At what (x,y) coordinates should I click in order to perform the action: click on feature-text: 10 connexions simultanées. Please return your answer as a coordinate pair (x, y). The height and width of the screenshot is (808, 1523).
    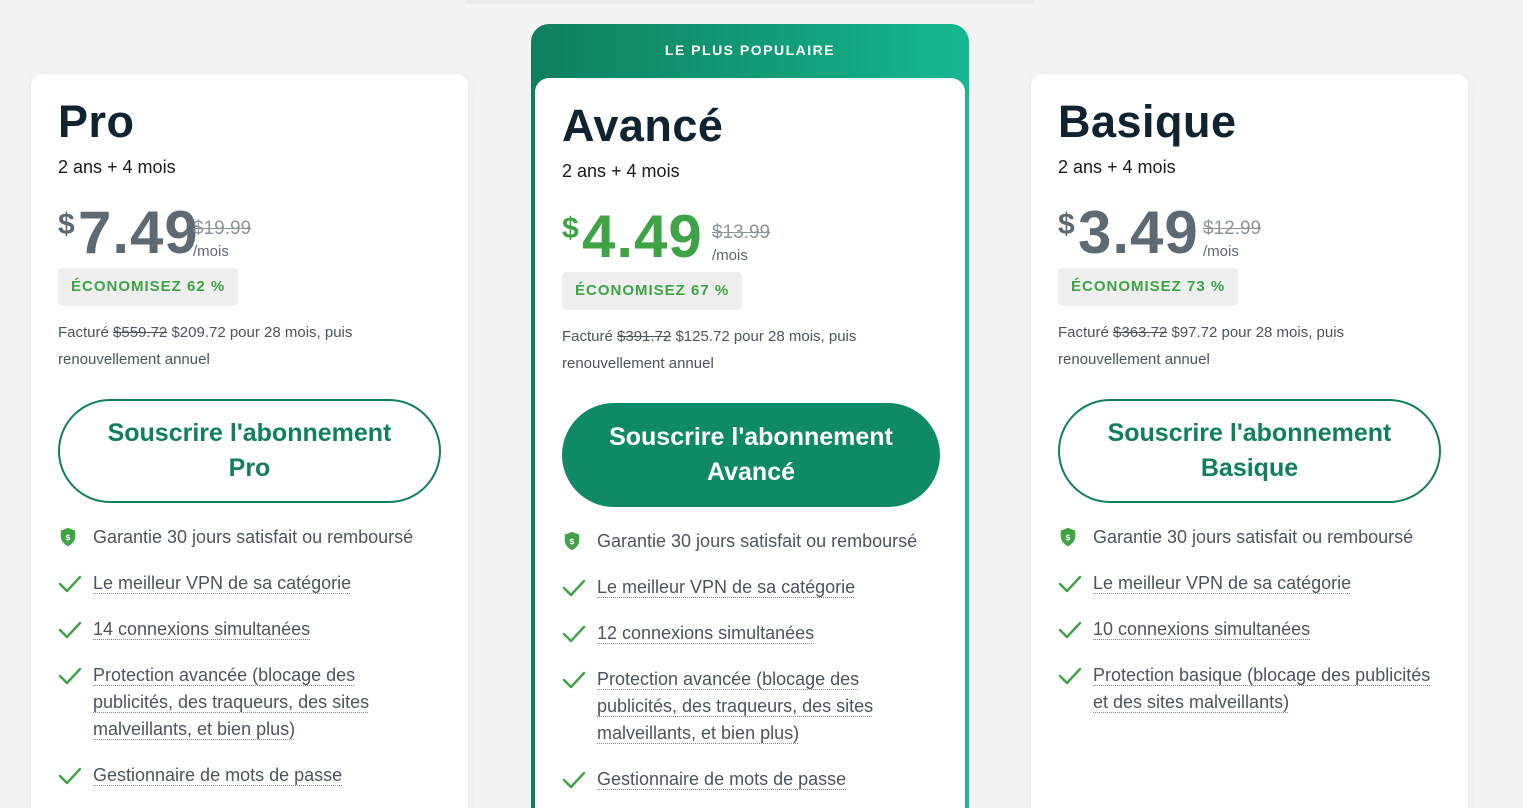
    Looking at the image, I should click on (1201, 629).